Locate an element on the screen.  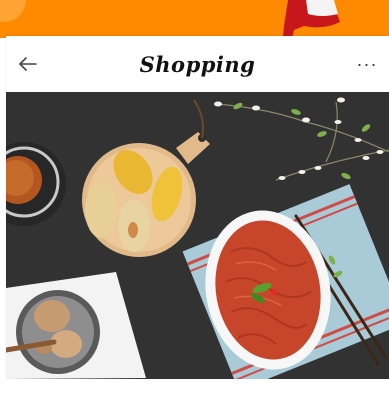
bottom-blank-area is located at coordinates (194, 389).